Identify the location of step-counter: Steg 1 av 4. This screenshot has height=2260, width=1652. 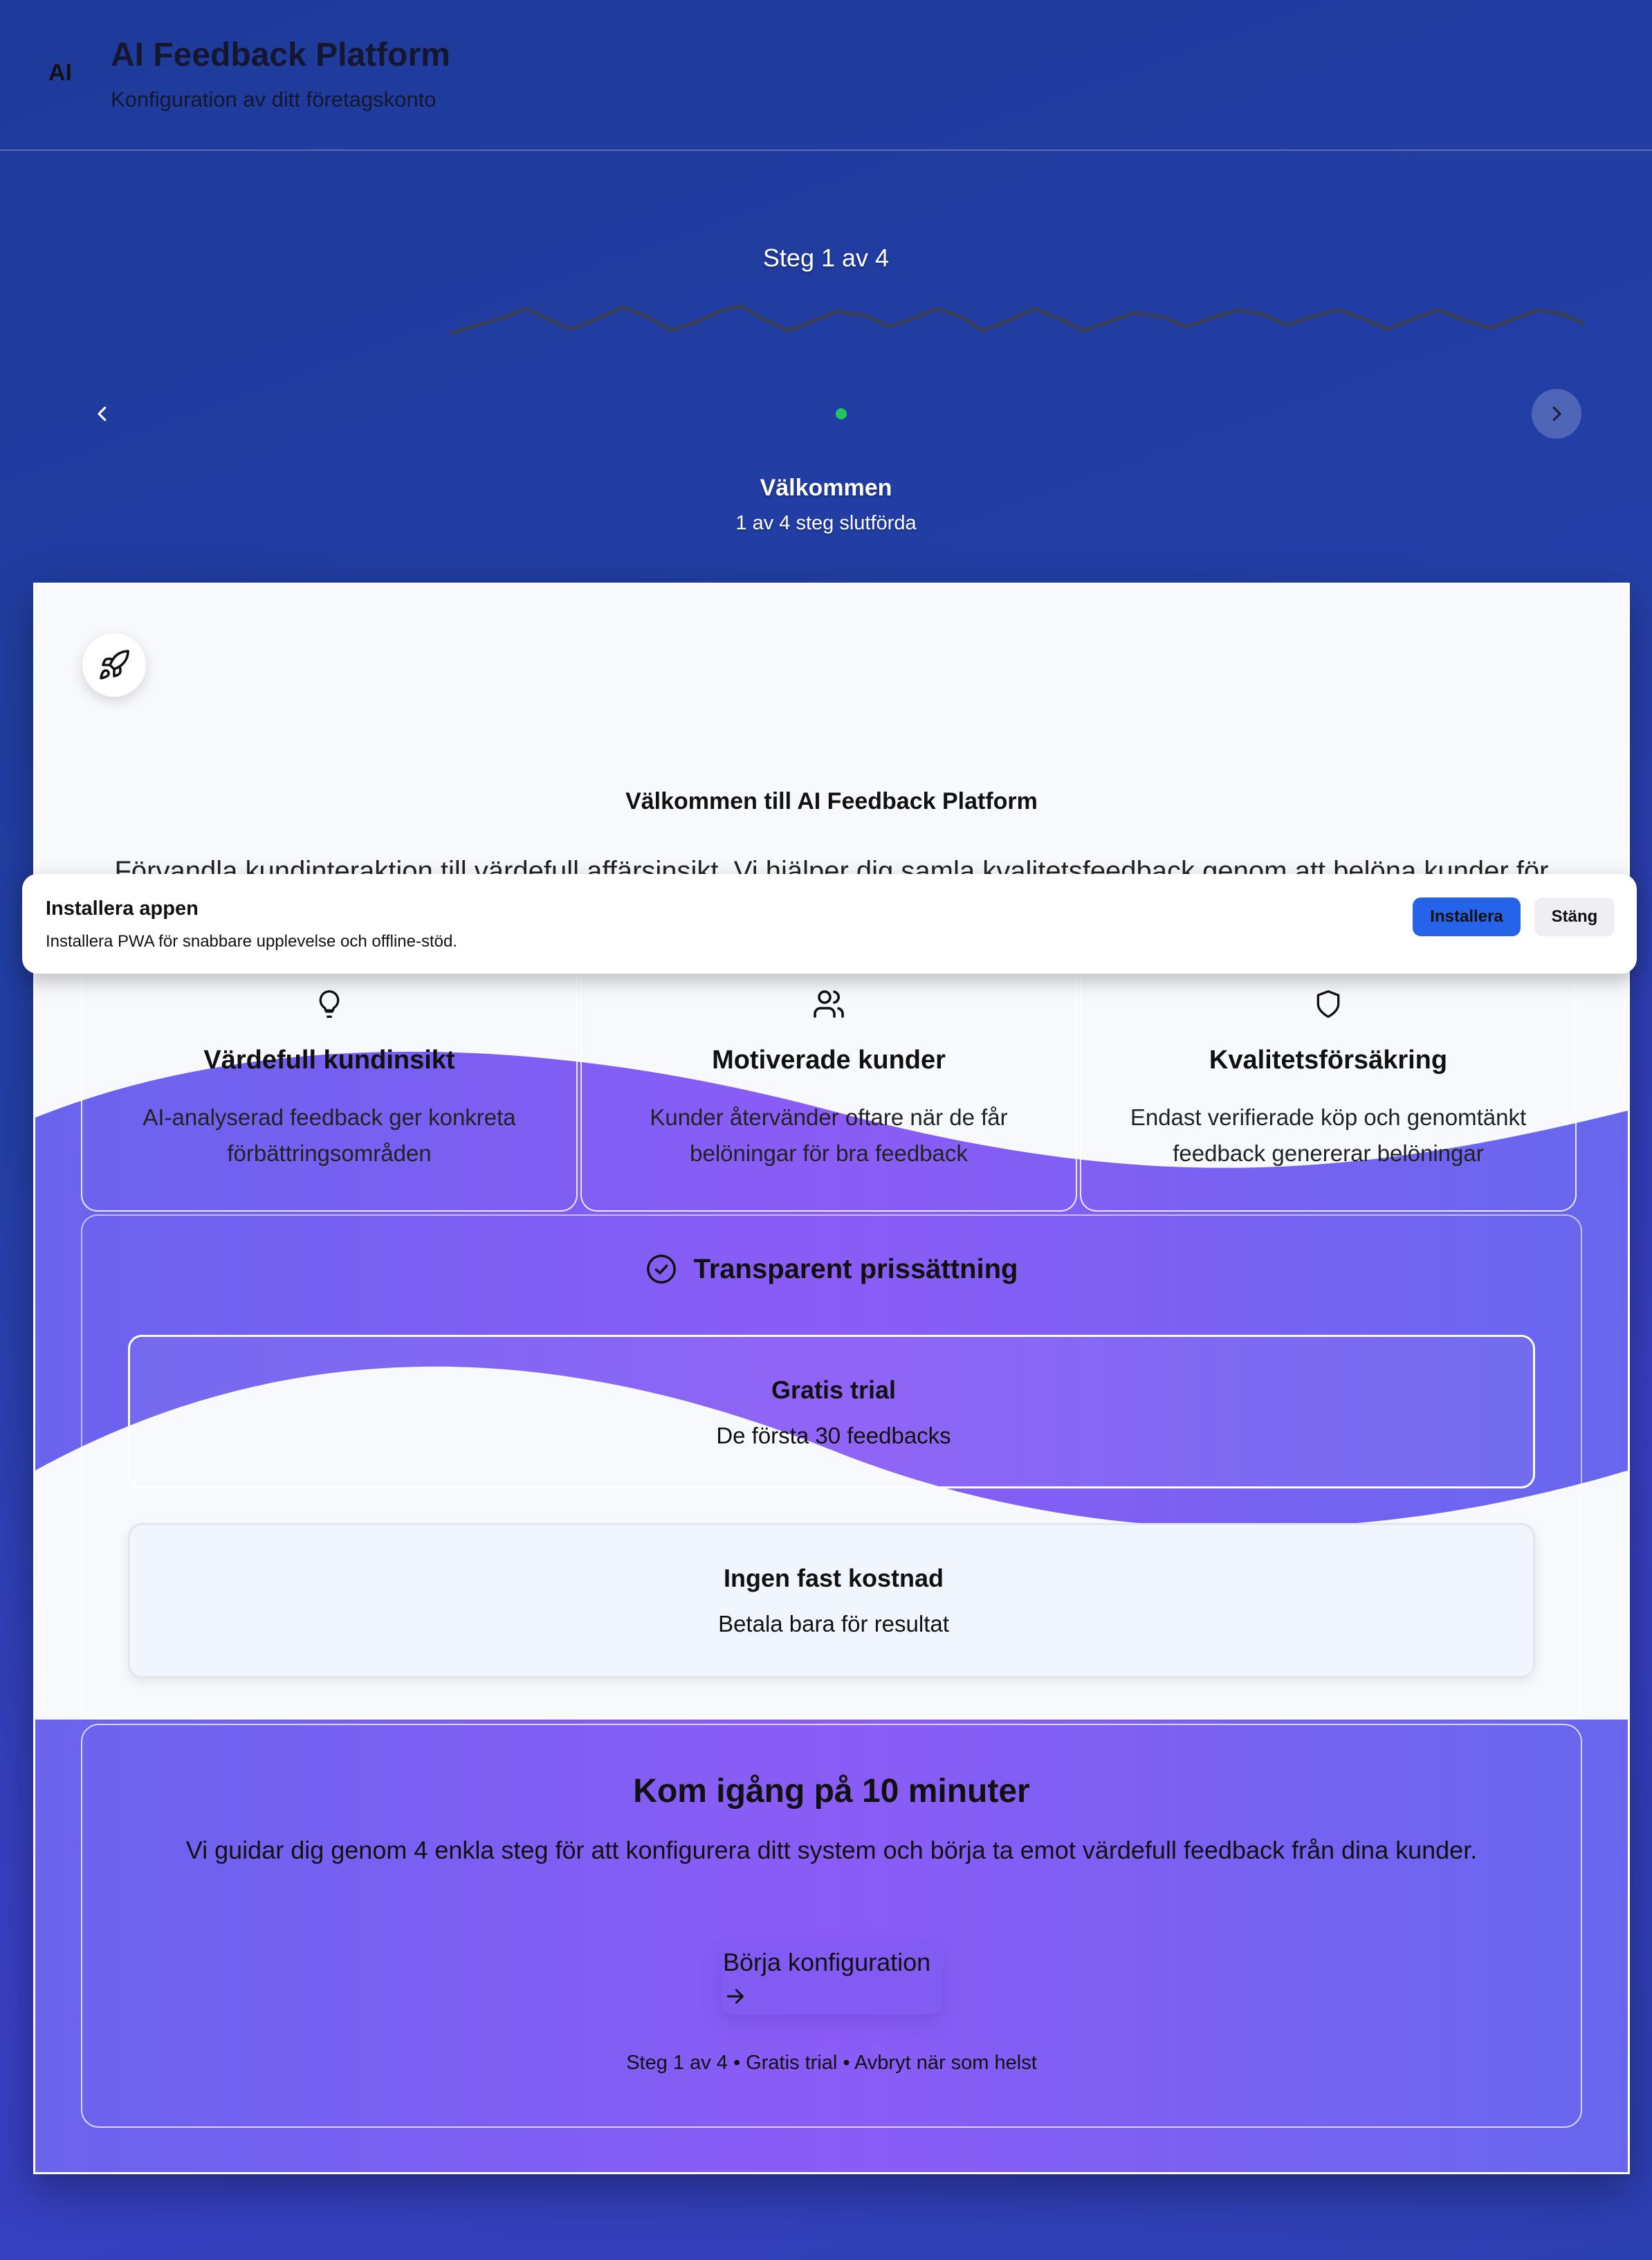
(826, 258).